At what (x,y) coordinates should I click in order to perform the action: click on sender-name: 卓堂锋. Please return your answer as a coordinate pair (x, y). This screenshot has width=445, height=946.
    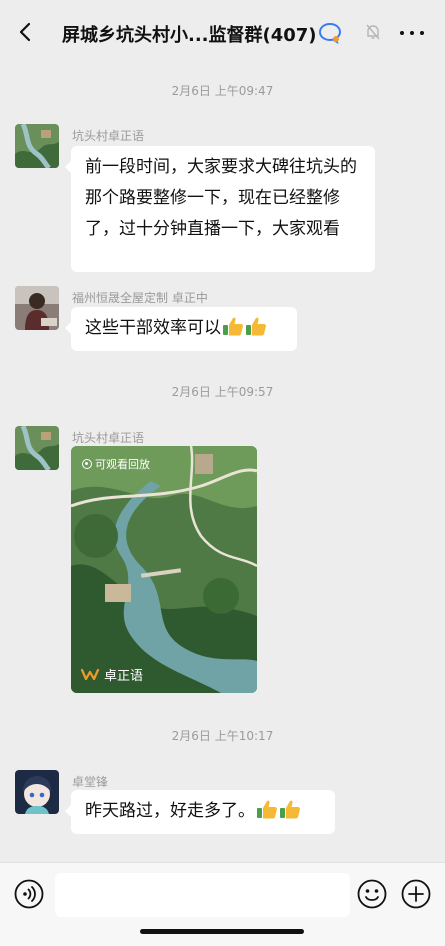
    Looking at the image, I should click on (90, 782).